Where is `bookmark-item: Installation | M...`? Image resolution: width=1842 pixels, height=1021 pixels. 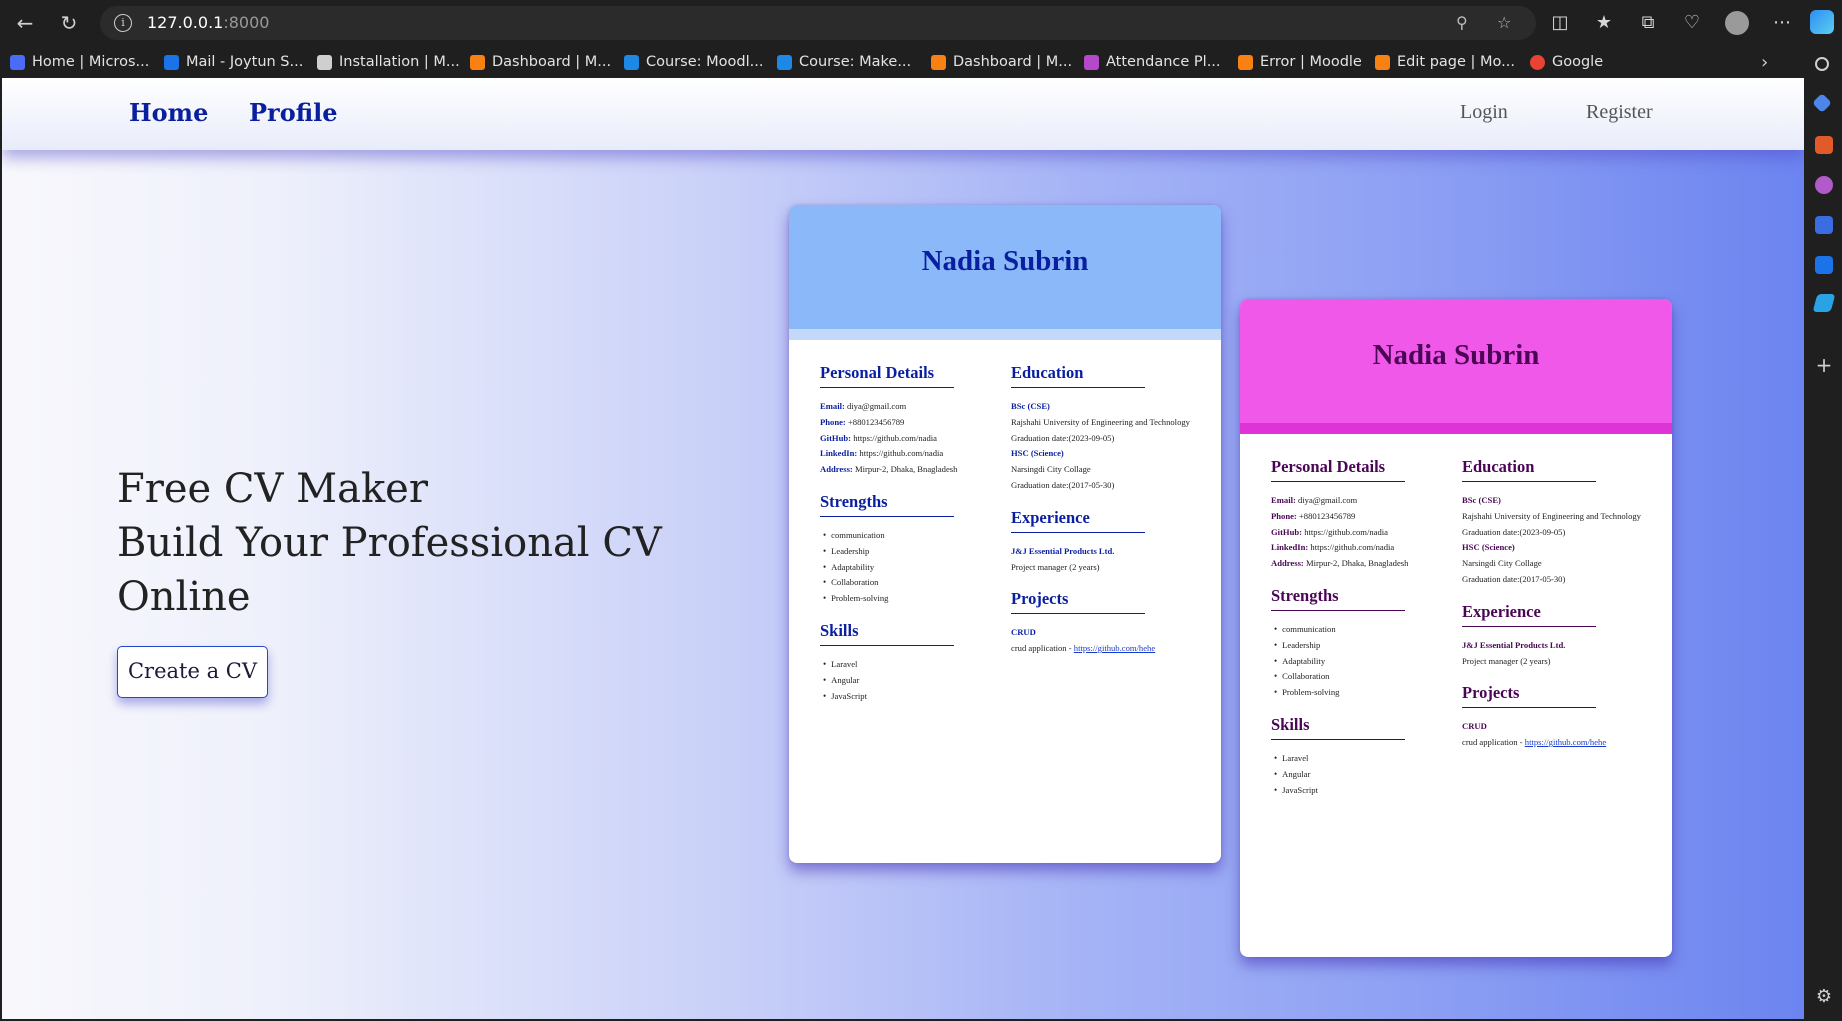 bookmark-item: Installation | M... is located at coordinates (388, 62).